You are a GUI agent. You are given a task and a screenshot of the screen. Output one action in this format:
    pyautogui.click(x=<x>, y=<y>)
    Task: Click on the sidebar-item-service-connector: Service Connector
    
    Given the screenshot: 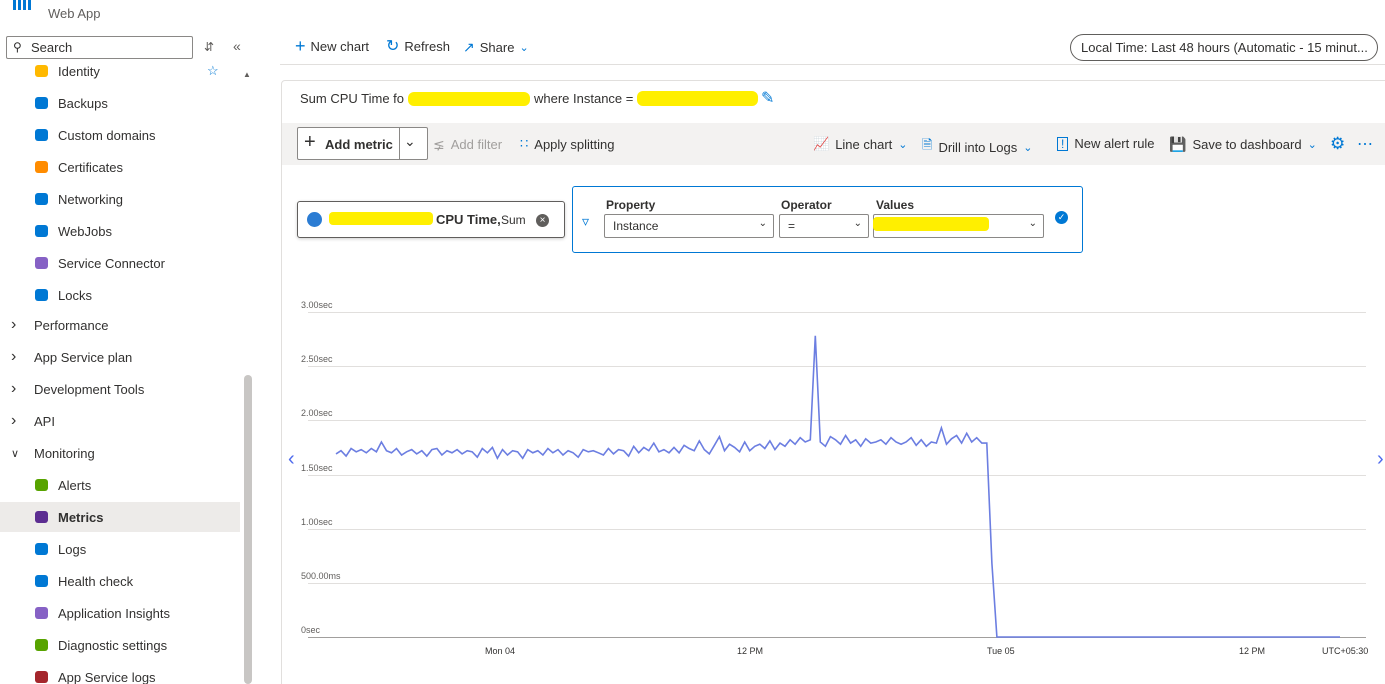 What is the action you would take?
    pyautogui.click(x=120, y=263)
    